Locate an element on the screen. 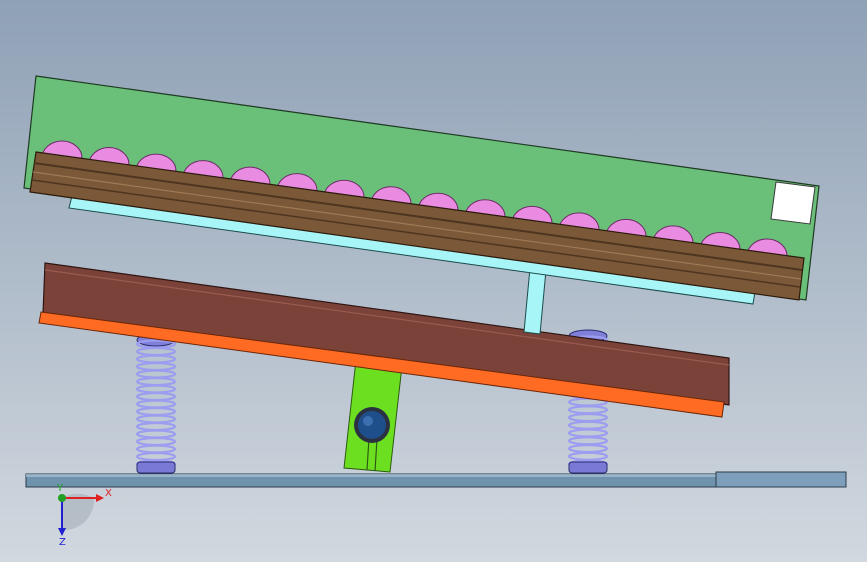  support-post-body is located at coordinates (535, 301).